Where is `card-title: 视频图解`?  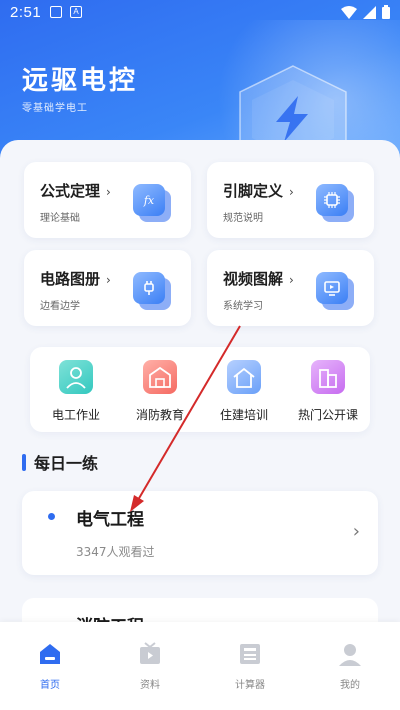
card-title: 视频图解 is located at coordinates (253, 279).